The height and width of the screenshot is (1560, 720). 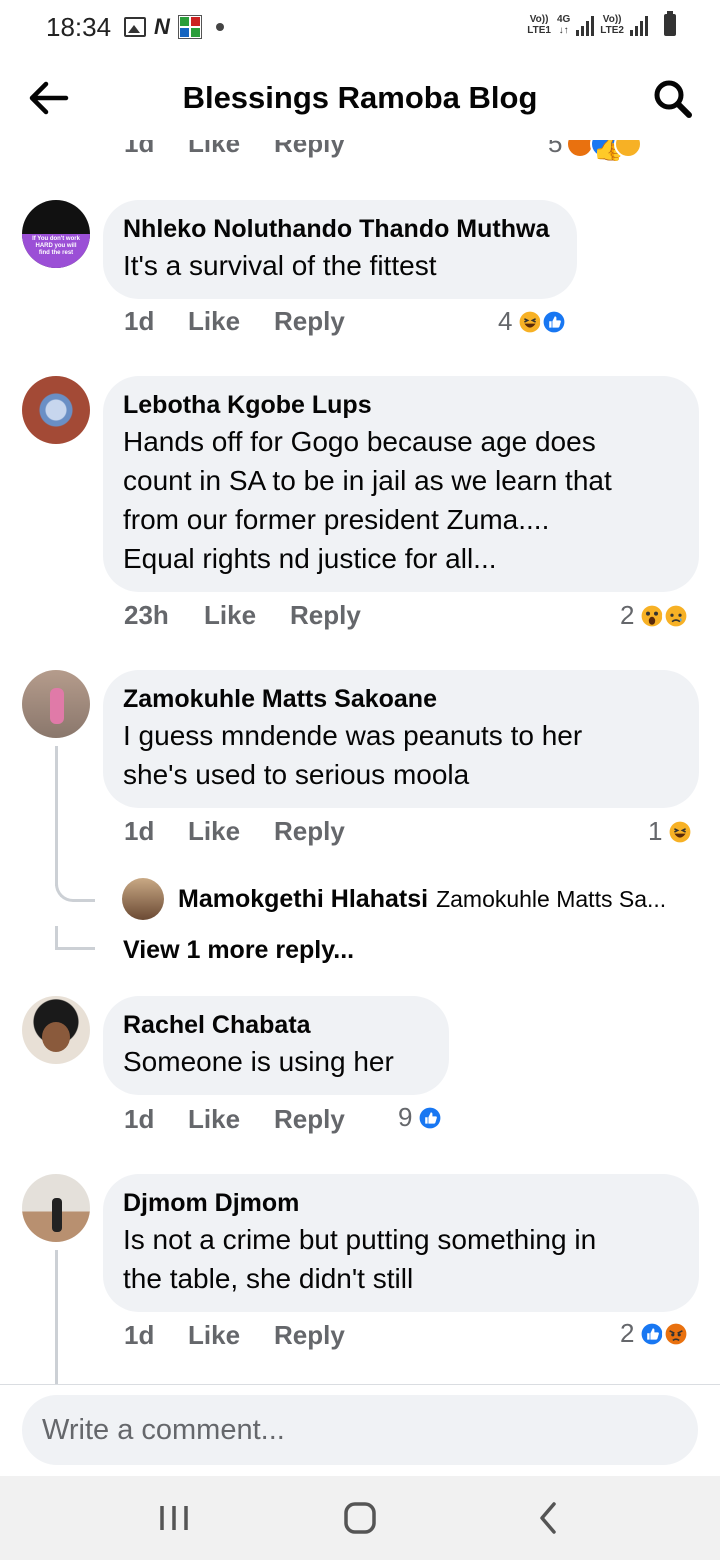 I want to click on comment-author: Zamokuhle Matts Sakoane, so click(x=401, y=699).